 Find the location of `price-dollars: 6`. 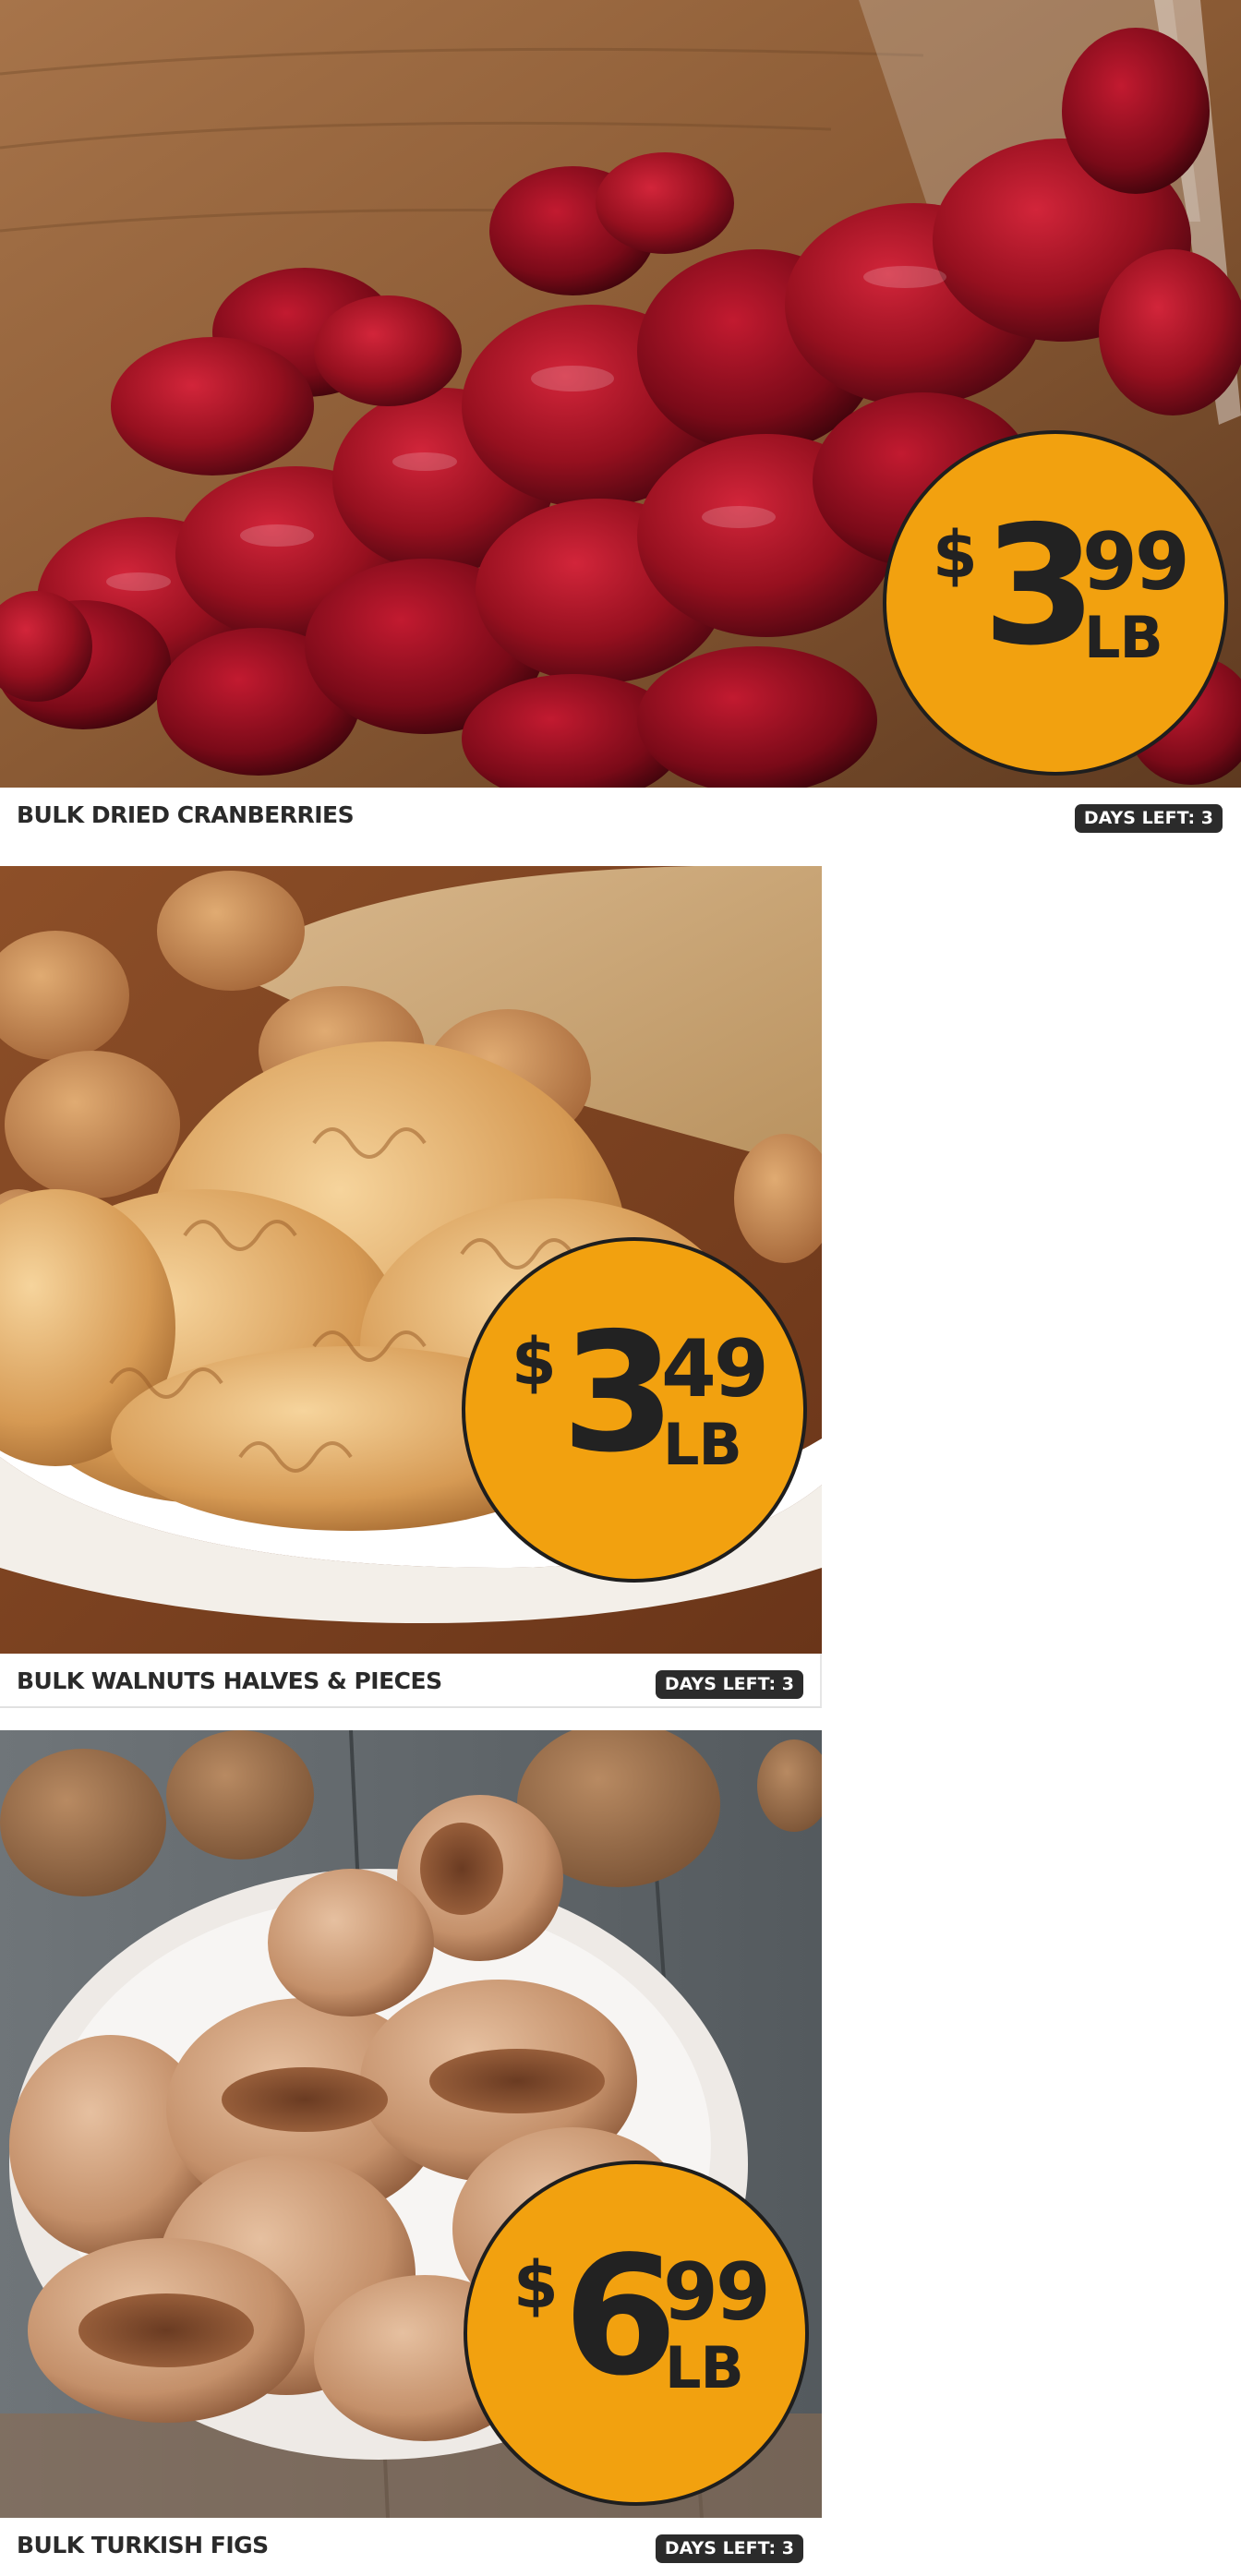

price-dollars: 6 is located at coordinates (621, 2316).